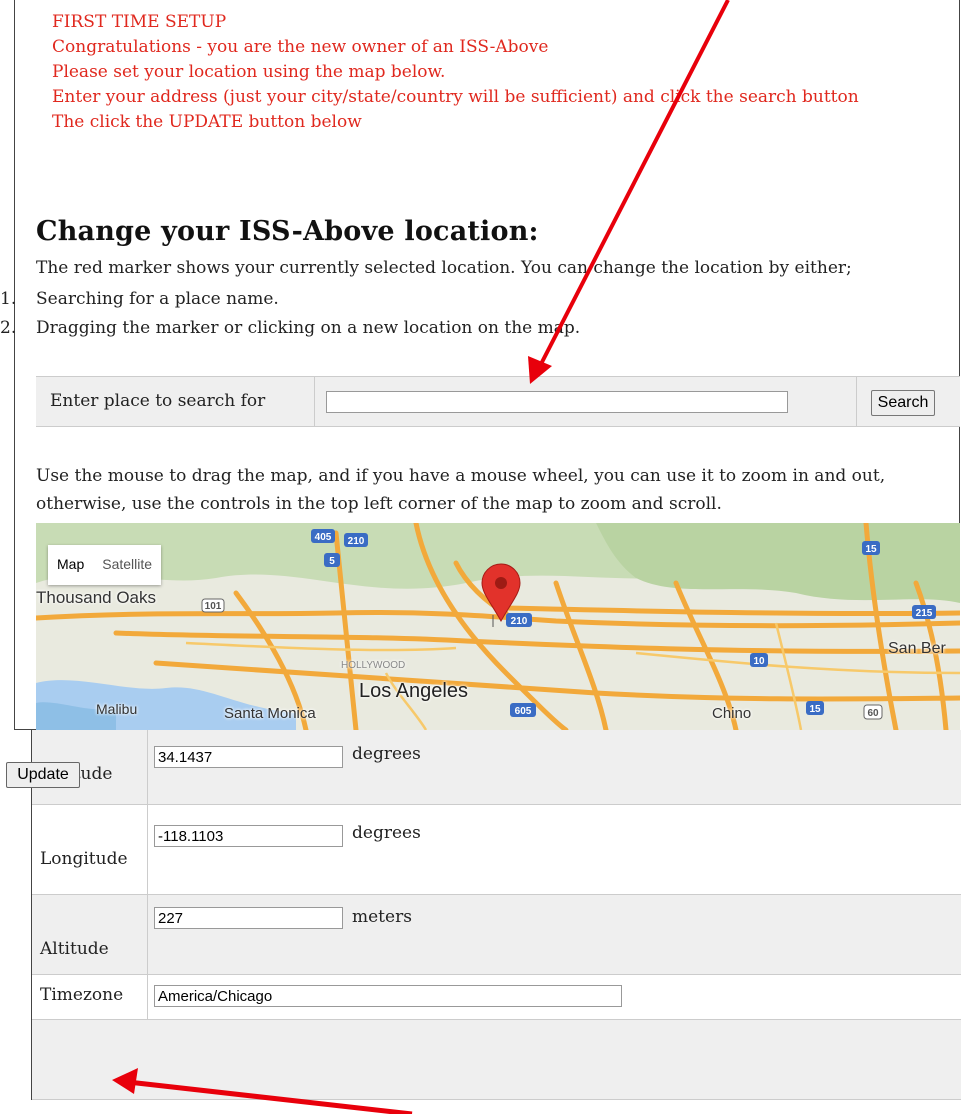  Describe the element at coordinates (248, 918) in the screenshot. I see `altitude-input` at that location.